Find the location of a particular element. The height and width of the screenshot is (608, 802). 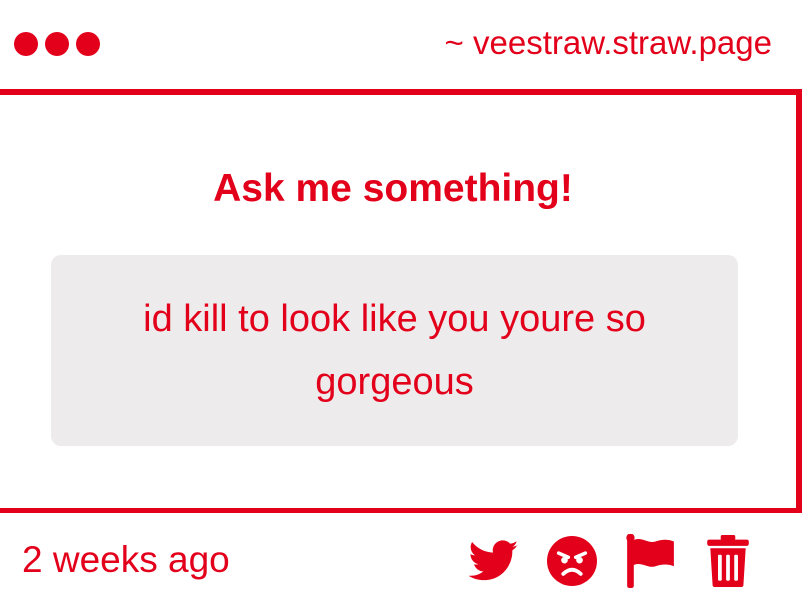

flag-icon is located at coordinates (650, 561).